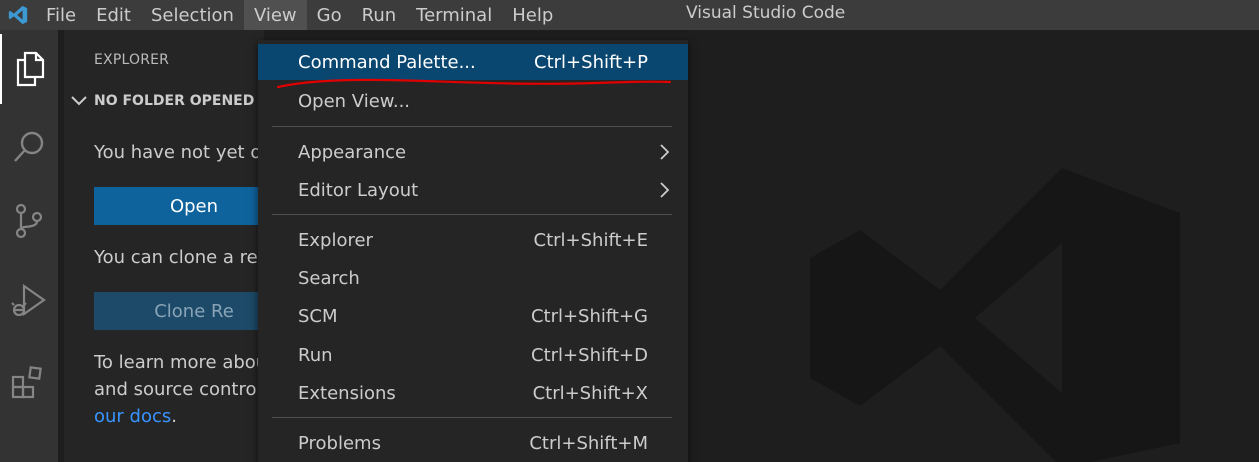  I want to click on menu-item-label: Run, so click(315, 355).